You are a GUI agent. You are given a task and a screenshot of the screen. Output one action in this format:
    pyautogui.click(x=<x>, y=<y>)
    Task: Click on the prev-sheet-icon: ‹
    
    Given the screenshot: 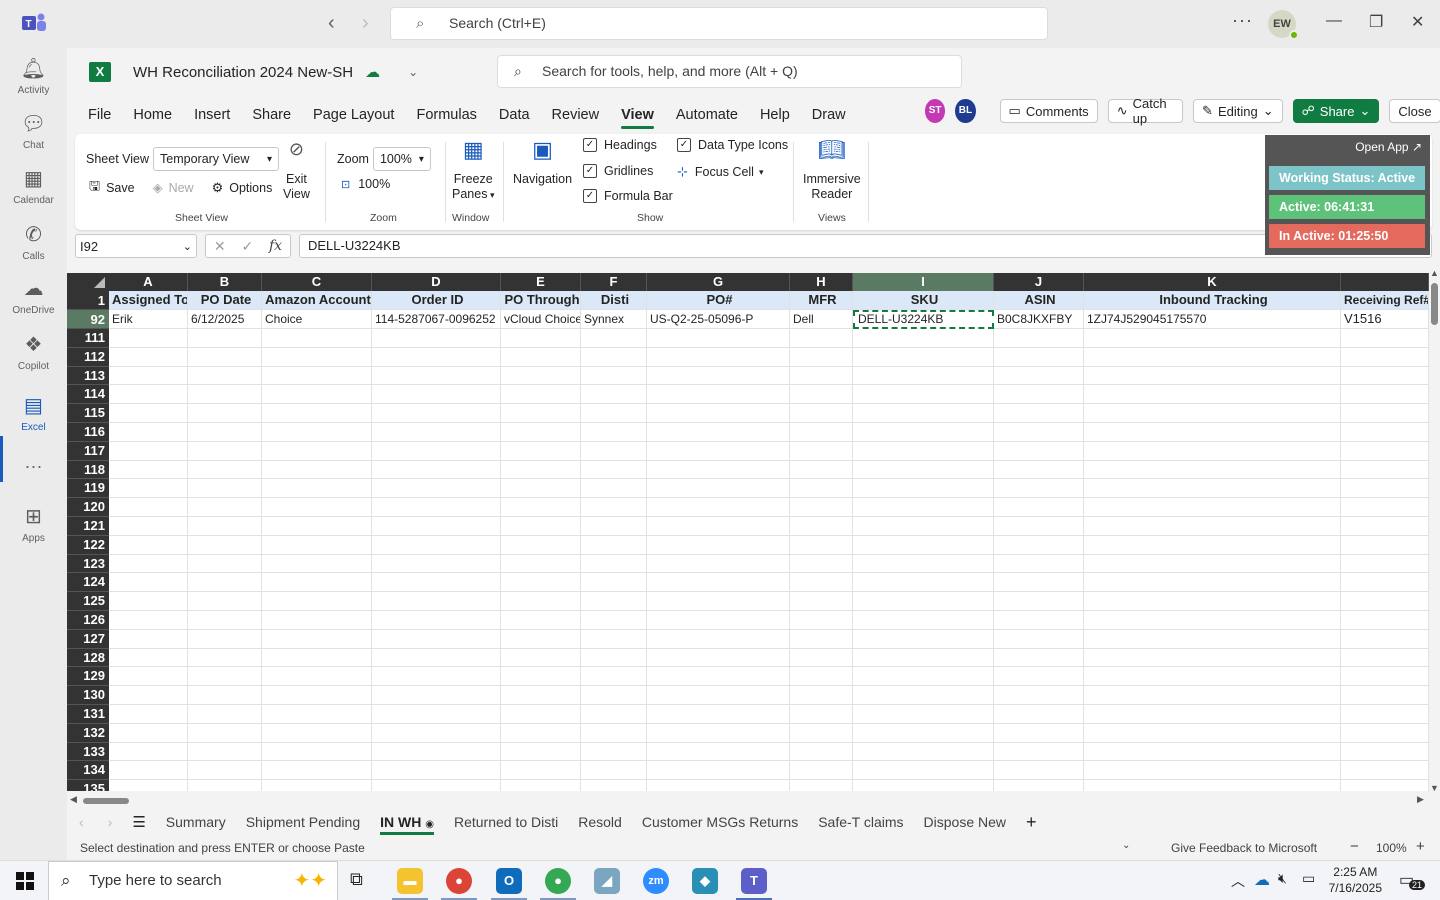 What is the action you would take?
    pyautogui.click(x=81, y=822)
    